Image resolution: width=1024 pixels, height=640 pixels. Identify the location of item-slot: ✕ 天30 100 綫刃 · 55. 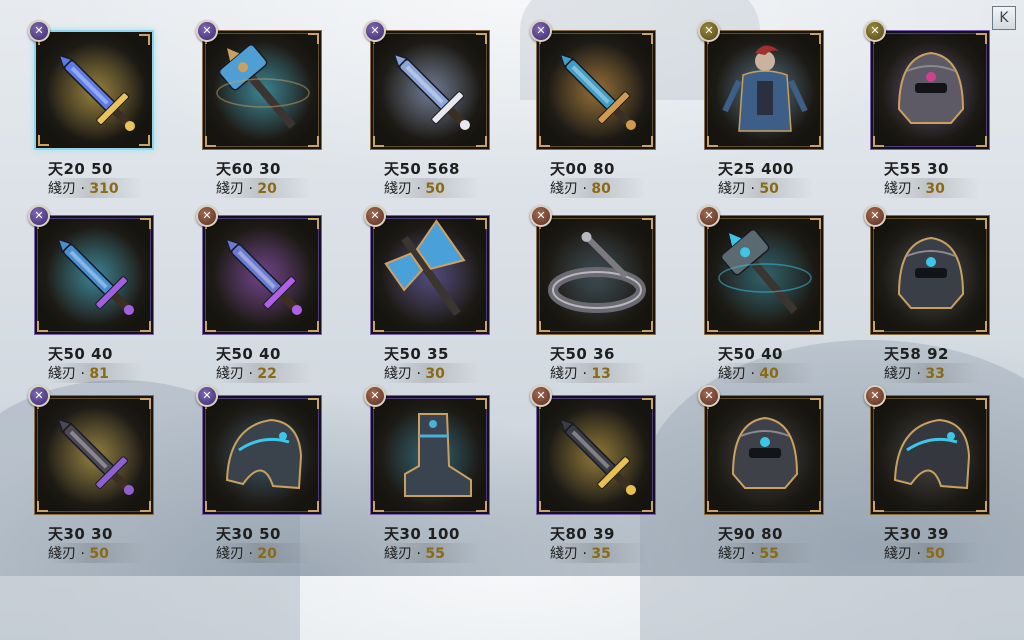
(430, 474).